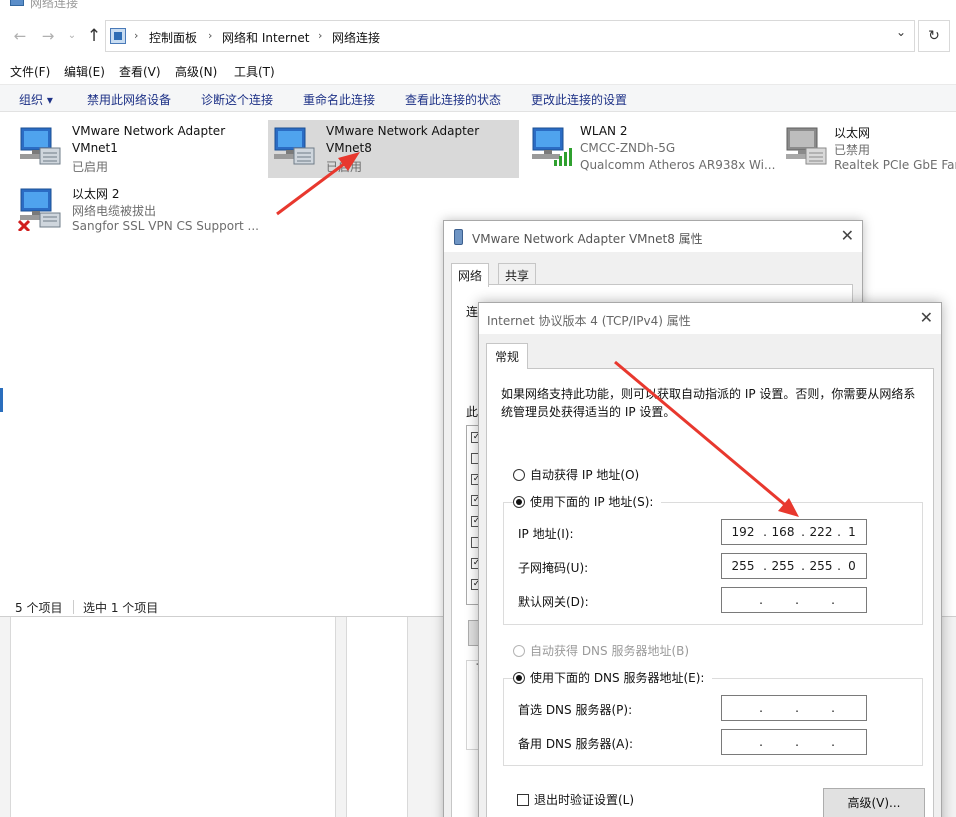 Image resolution: width=956 pixels, height=817 pixels. What do you see at coordinates (254, 71) in the screenshot?
I see `menu-tools: 工具(T)` at bounding box center [254, 71].